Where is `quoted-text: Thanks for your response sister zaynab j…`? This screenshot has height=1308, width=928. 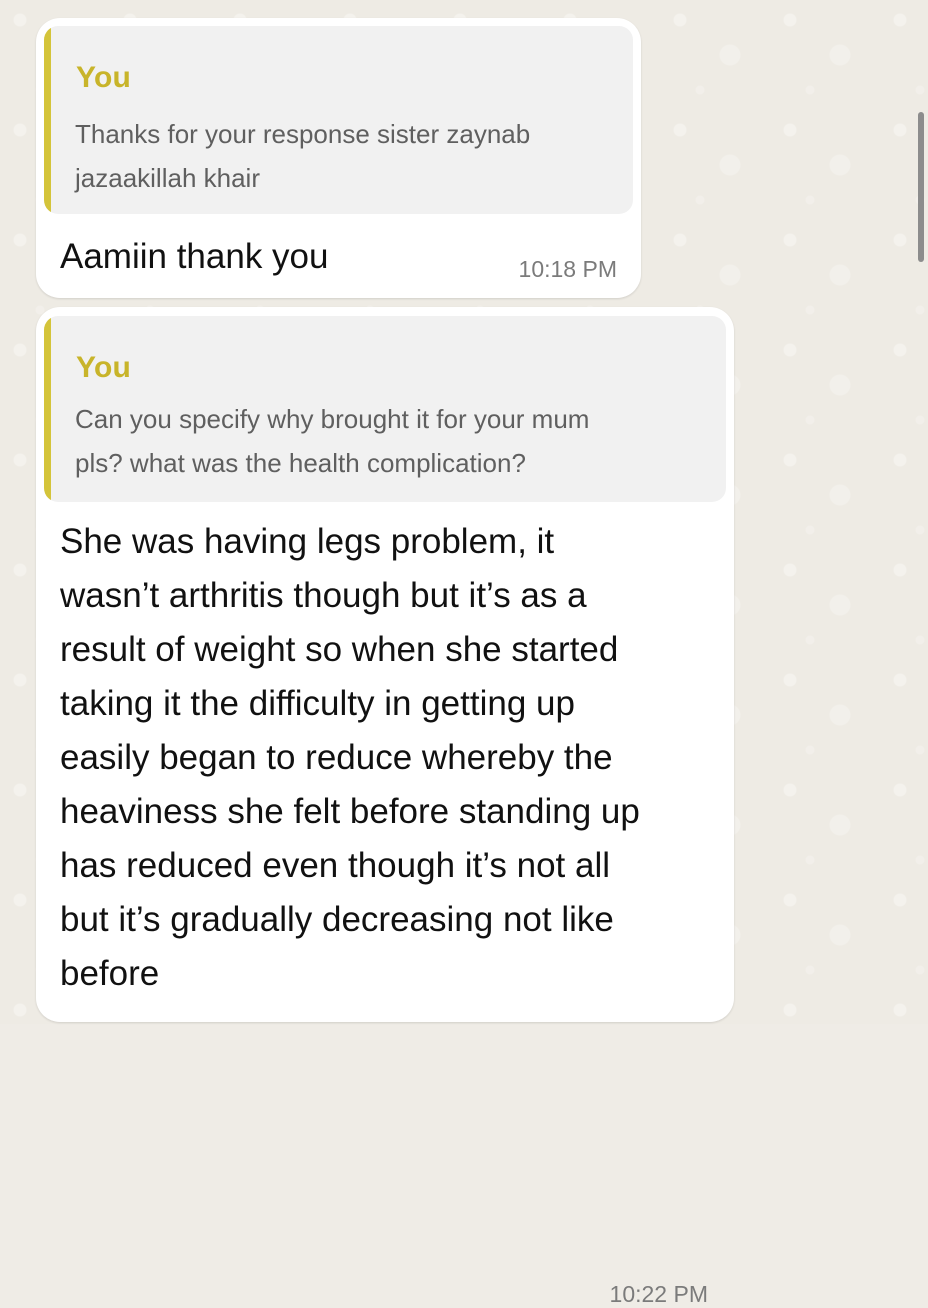 quoted-text: Thanks for your response sister zaynab j… is located at coordinates (303, 156).